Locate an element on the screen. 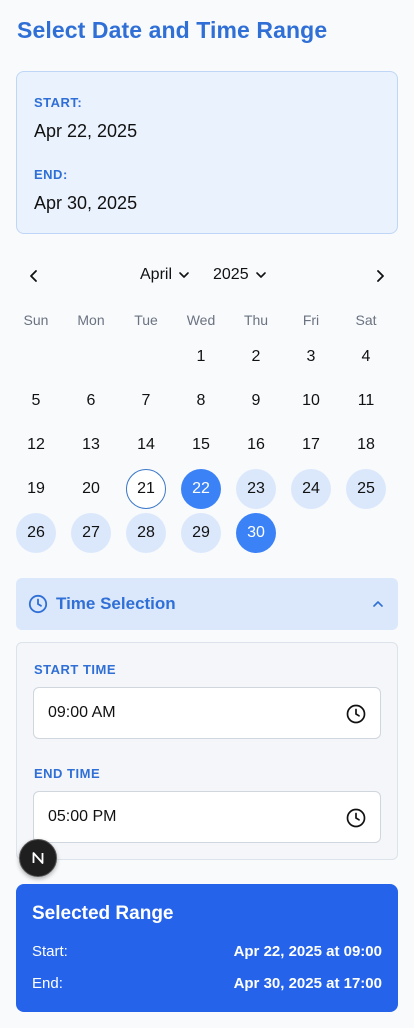 The image size is (414, 1028). page-title: Select Date and Time Range is located at coordinates (172, 30).